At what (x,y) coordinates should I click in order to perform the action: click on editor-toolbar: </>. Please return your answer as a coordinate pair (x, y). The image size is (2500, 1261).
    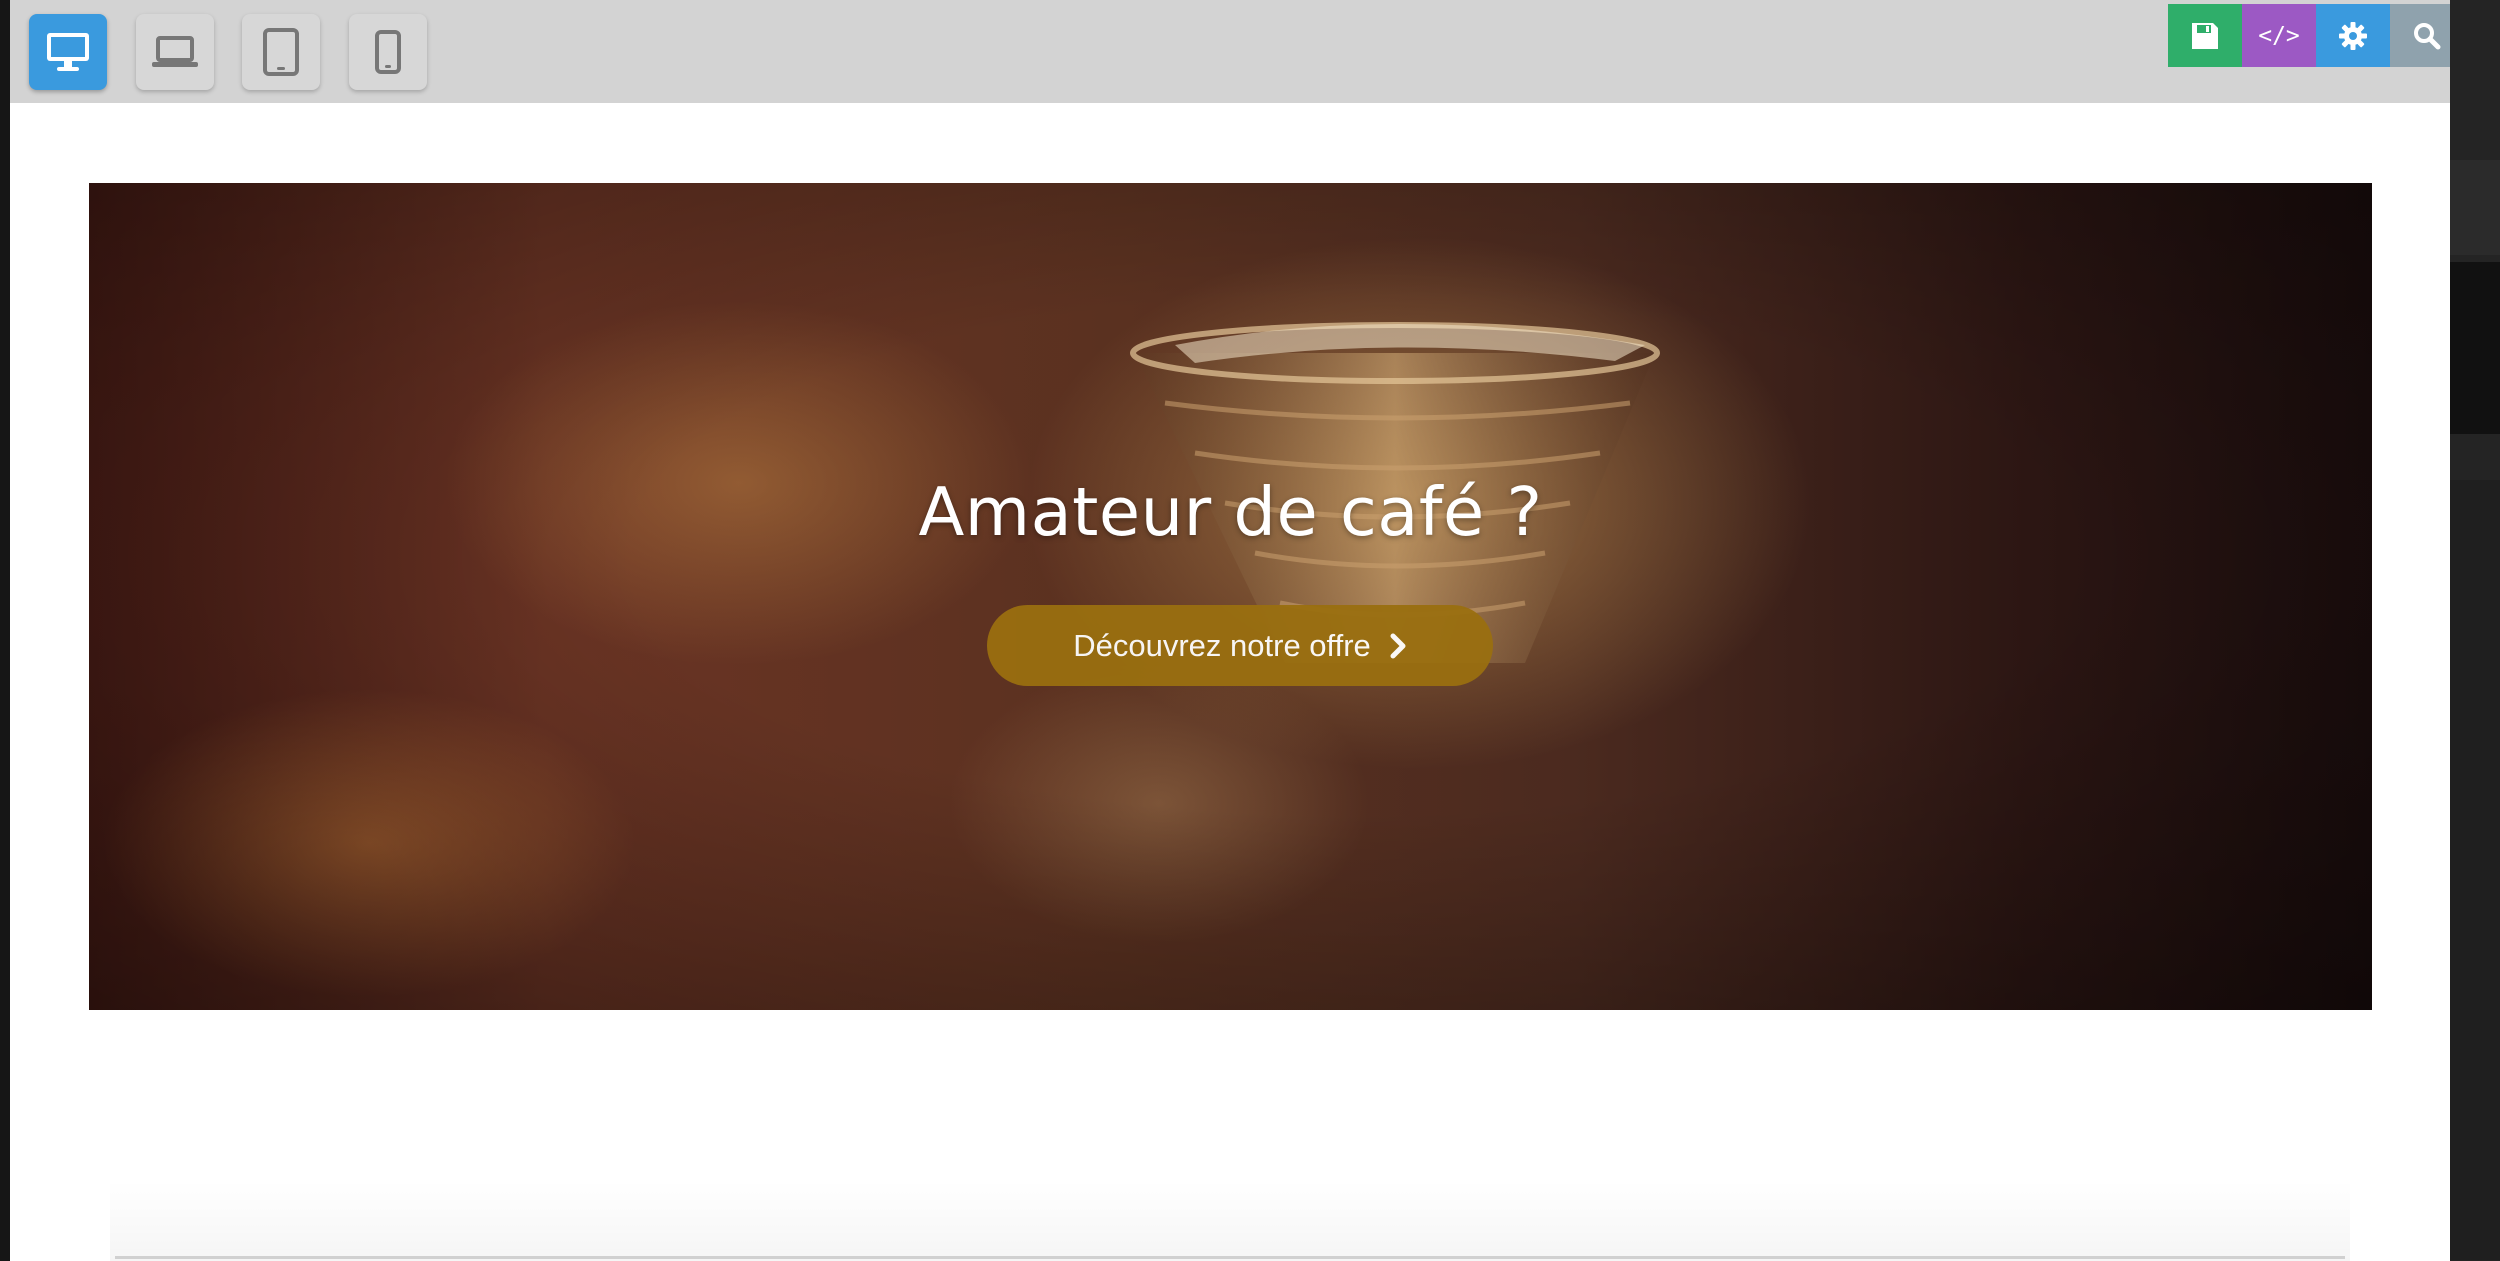
    Looking at the image, I should click on (1230, 51).